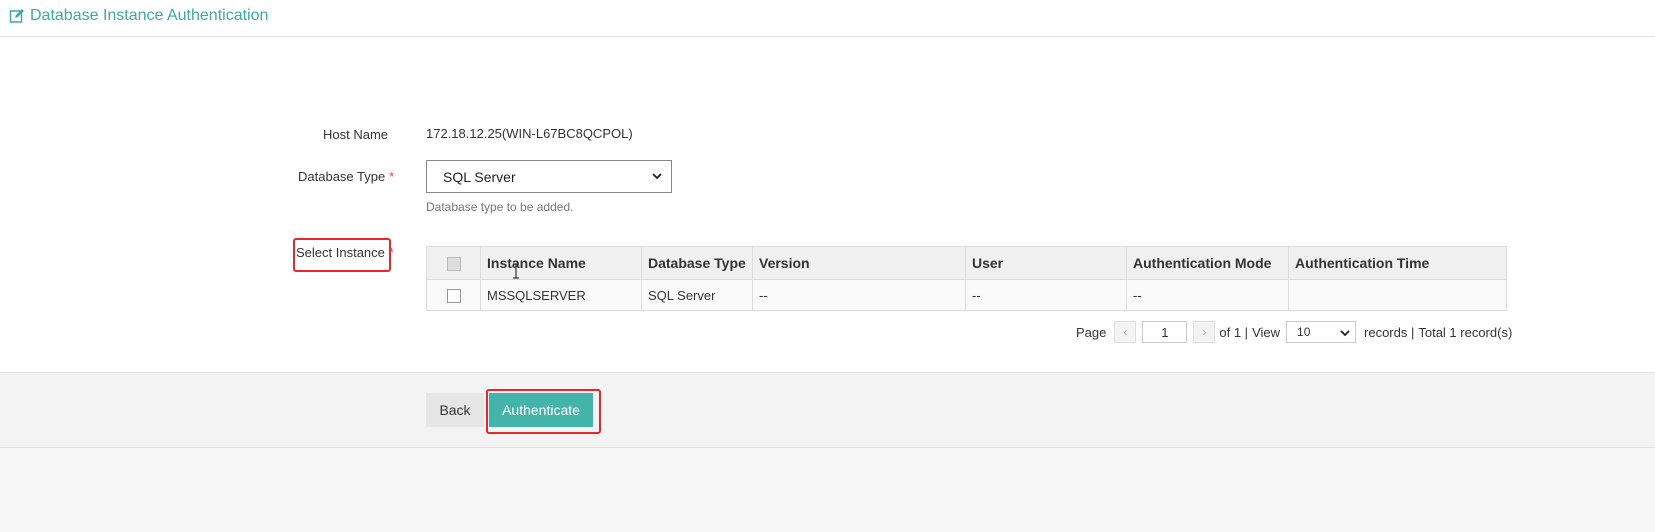  I want to click on view-label: View, so click(1266, 332).